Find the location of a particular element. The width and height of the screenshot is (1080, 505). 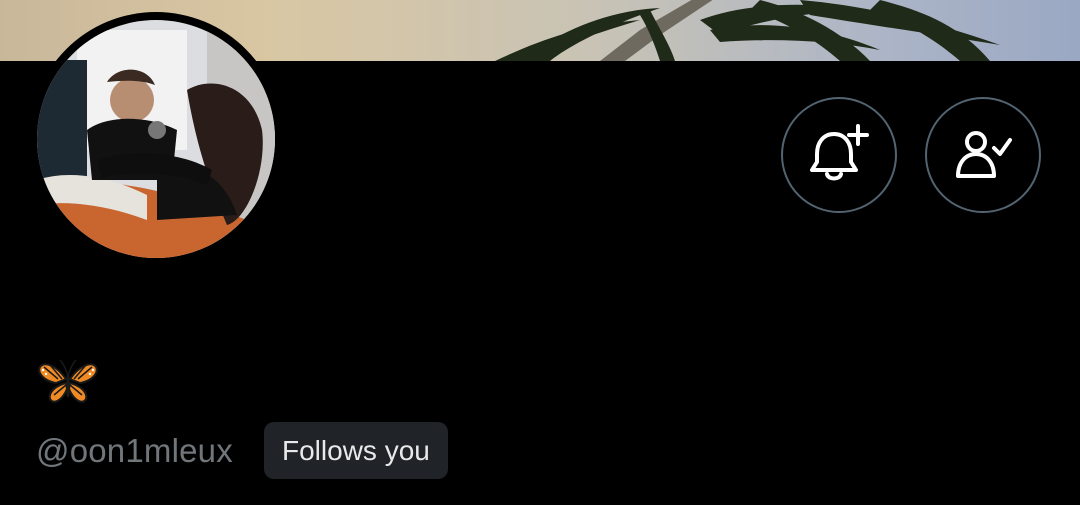

person-check-icon is located at coordinates (984, 154).